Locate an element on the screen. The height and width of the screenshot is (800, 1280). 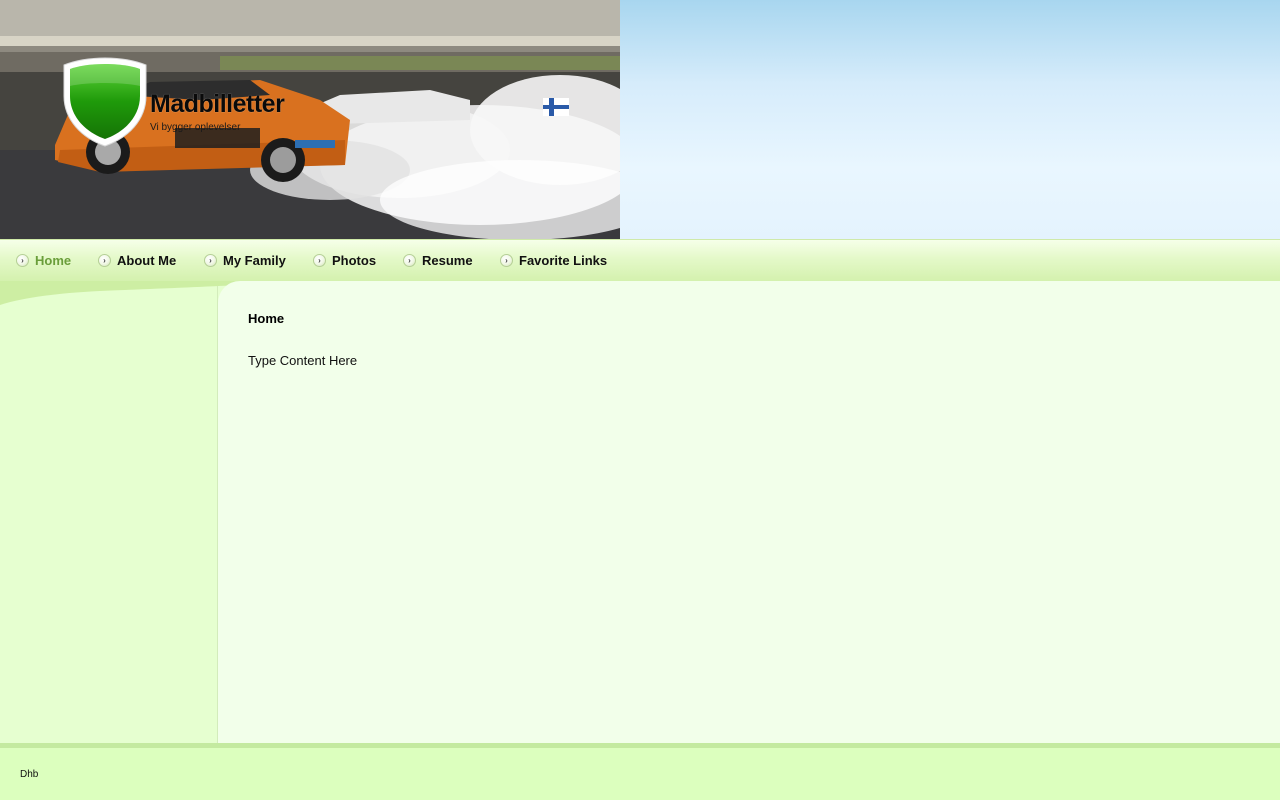
nav-item-label: My Family is located at coordinates (254, 260).